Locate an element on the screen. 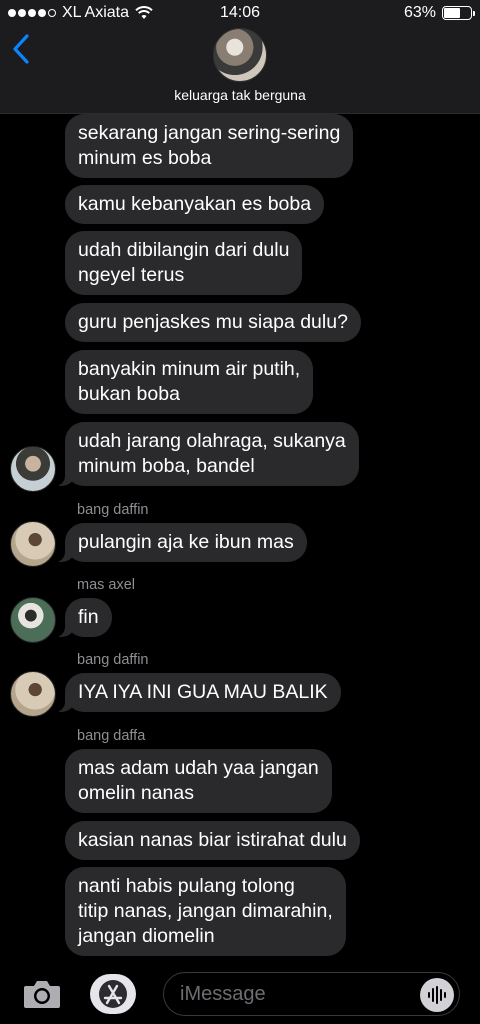 The width and height of the screenshot is (480, 1024). battery-icon is located at coordinates (458, 13).